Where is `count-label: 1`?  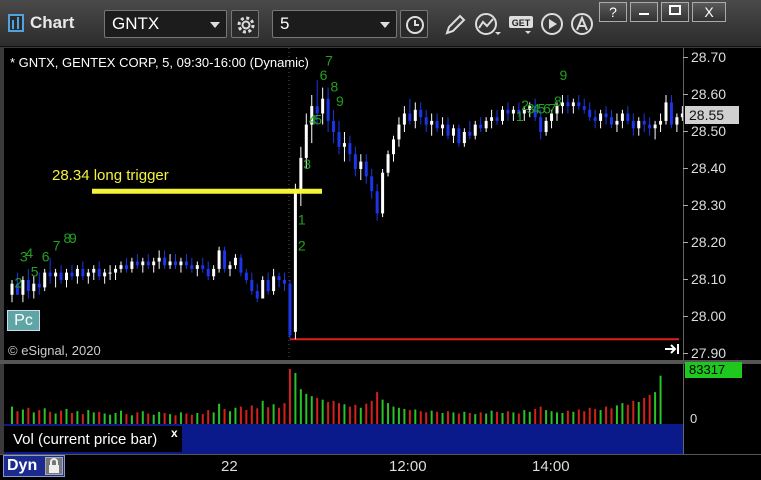
count-label: 1 is located at coordinates (302, 220).